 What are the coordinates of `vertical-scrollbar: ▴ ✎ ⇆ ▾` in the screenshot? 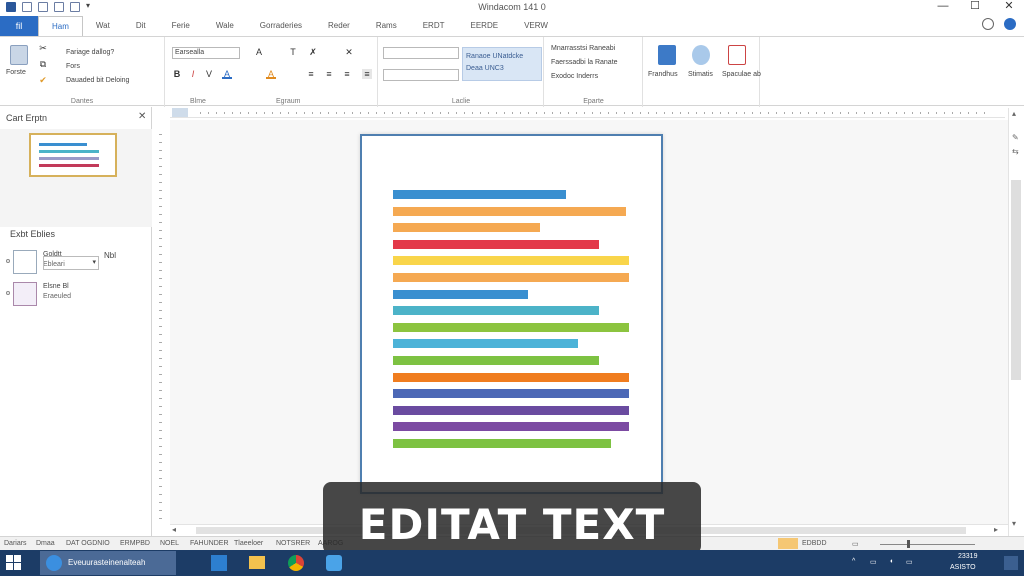 It's located at (1016, 322).